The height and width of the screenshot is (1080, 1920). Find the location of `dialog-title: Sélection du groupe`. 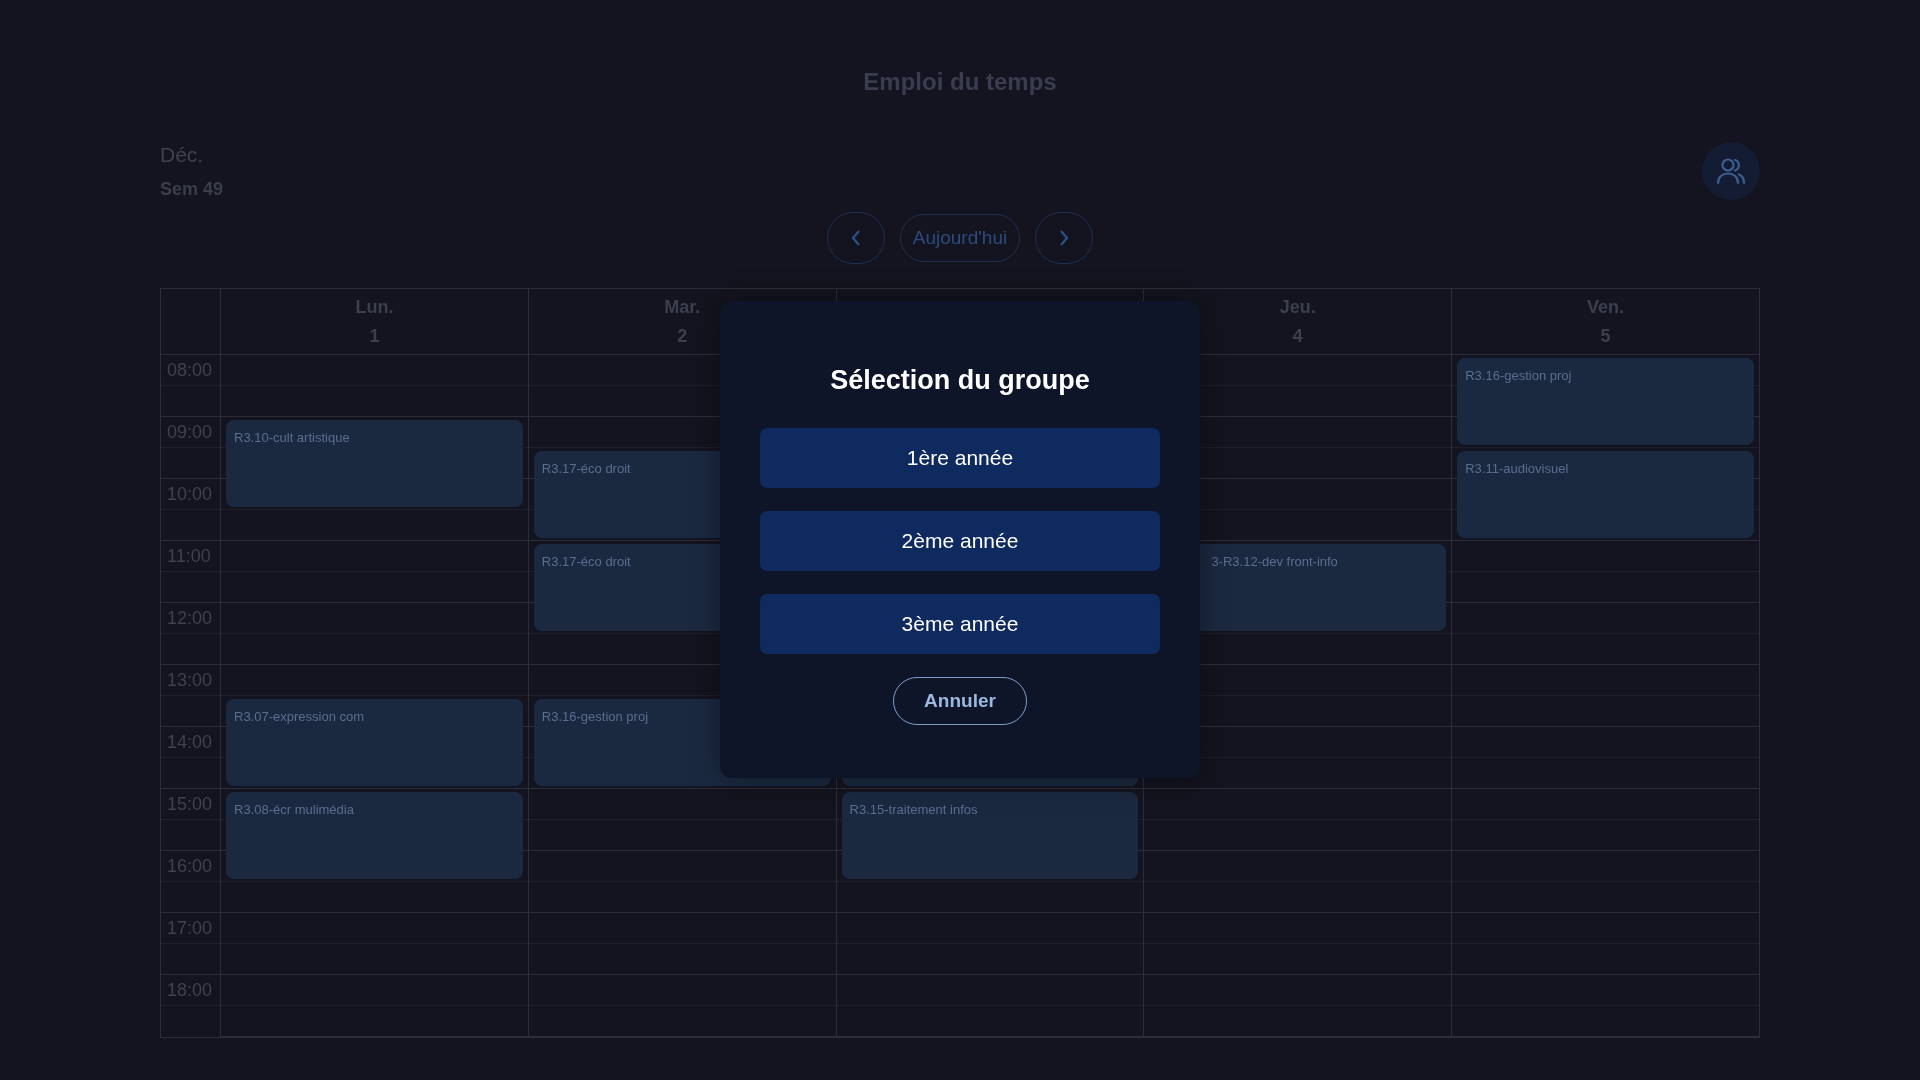

dialog-title: Sélection du groupe is located at coordinates (960, 380).